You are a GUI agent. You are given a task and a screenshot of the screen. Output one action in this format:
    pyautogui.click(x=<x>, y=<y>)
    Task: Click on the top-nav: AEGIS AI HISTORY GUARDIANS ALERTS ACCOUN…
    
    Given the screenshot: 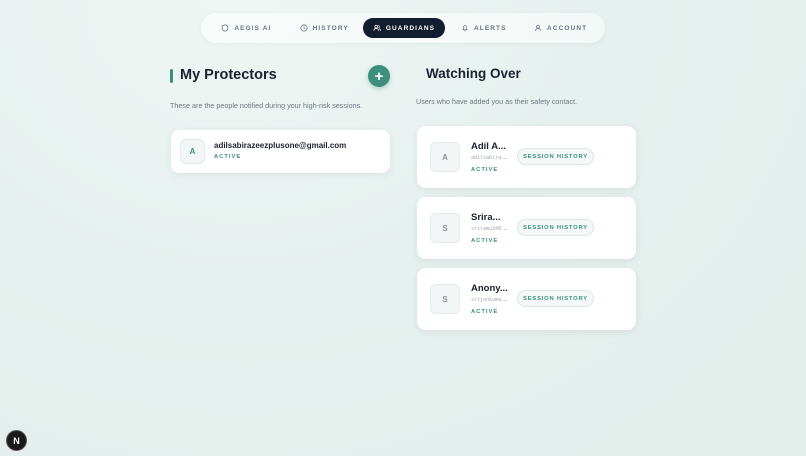 What is the action you would take?
    pyautogui.click(x=403, y=28)
    